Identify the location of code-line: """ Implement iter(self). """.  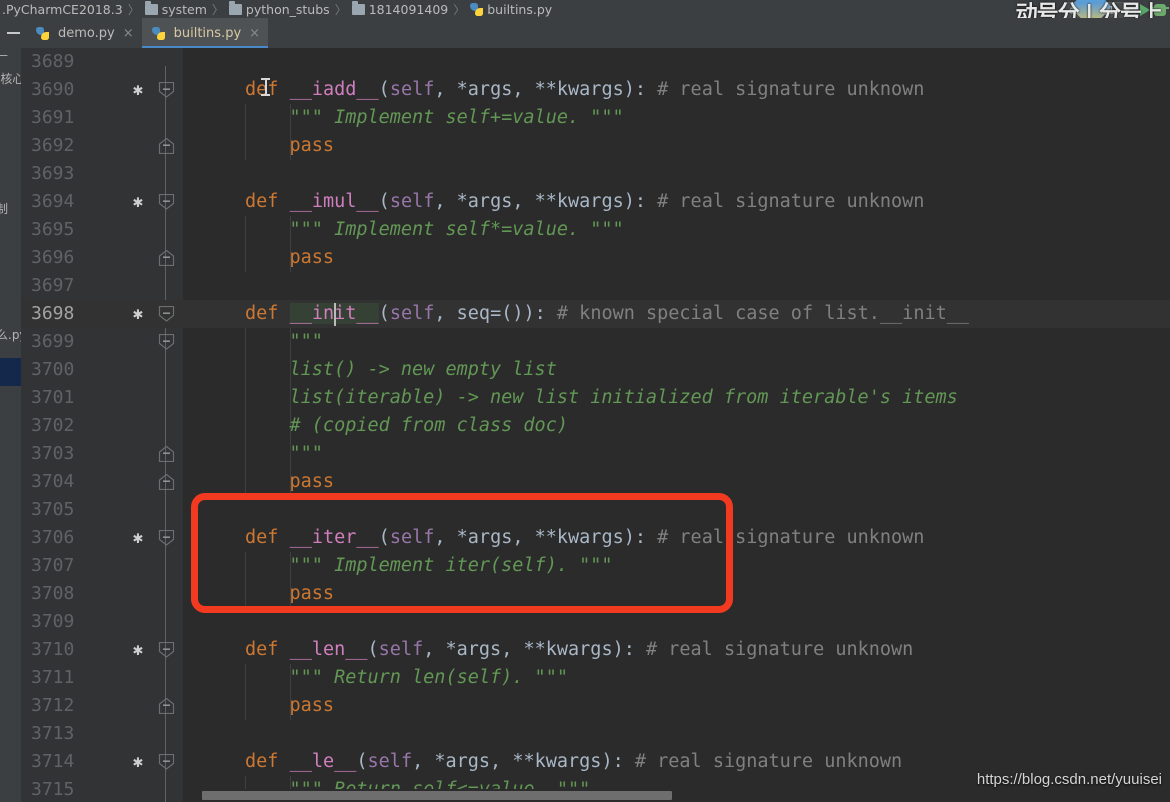
(451, 566).